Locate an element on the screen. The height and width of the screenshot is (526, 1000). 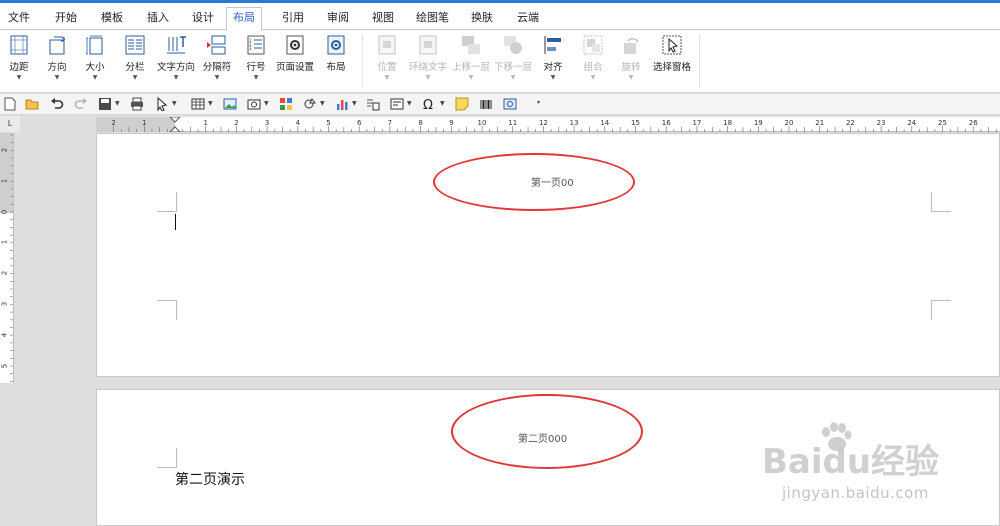
position-button: 位置 ▼ is located at coordinates (387, 61).